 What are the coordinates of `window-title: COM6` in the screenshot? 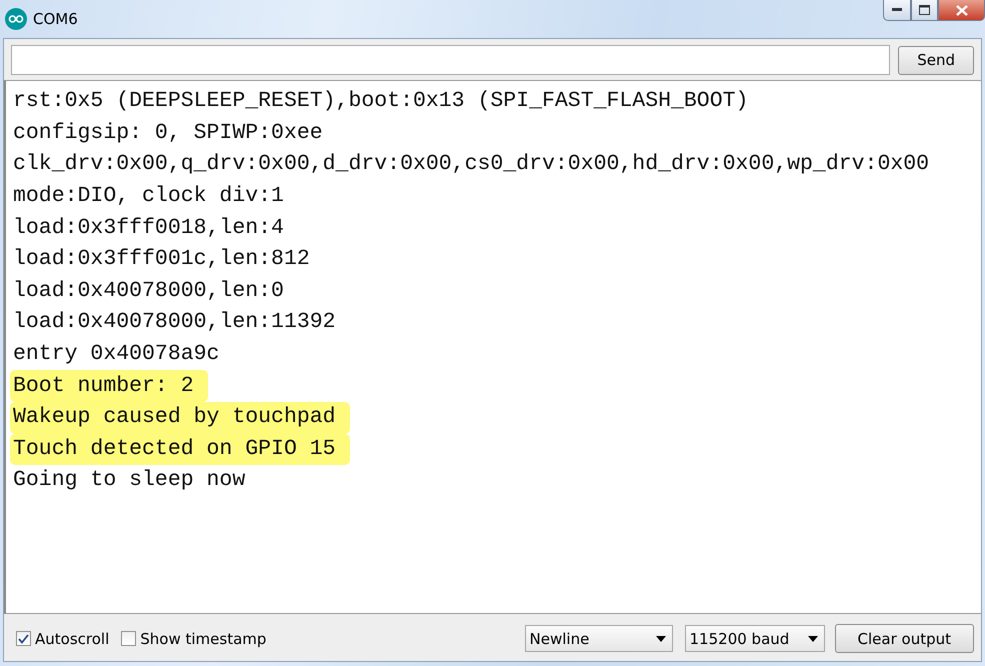 It's located at (55, 19).